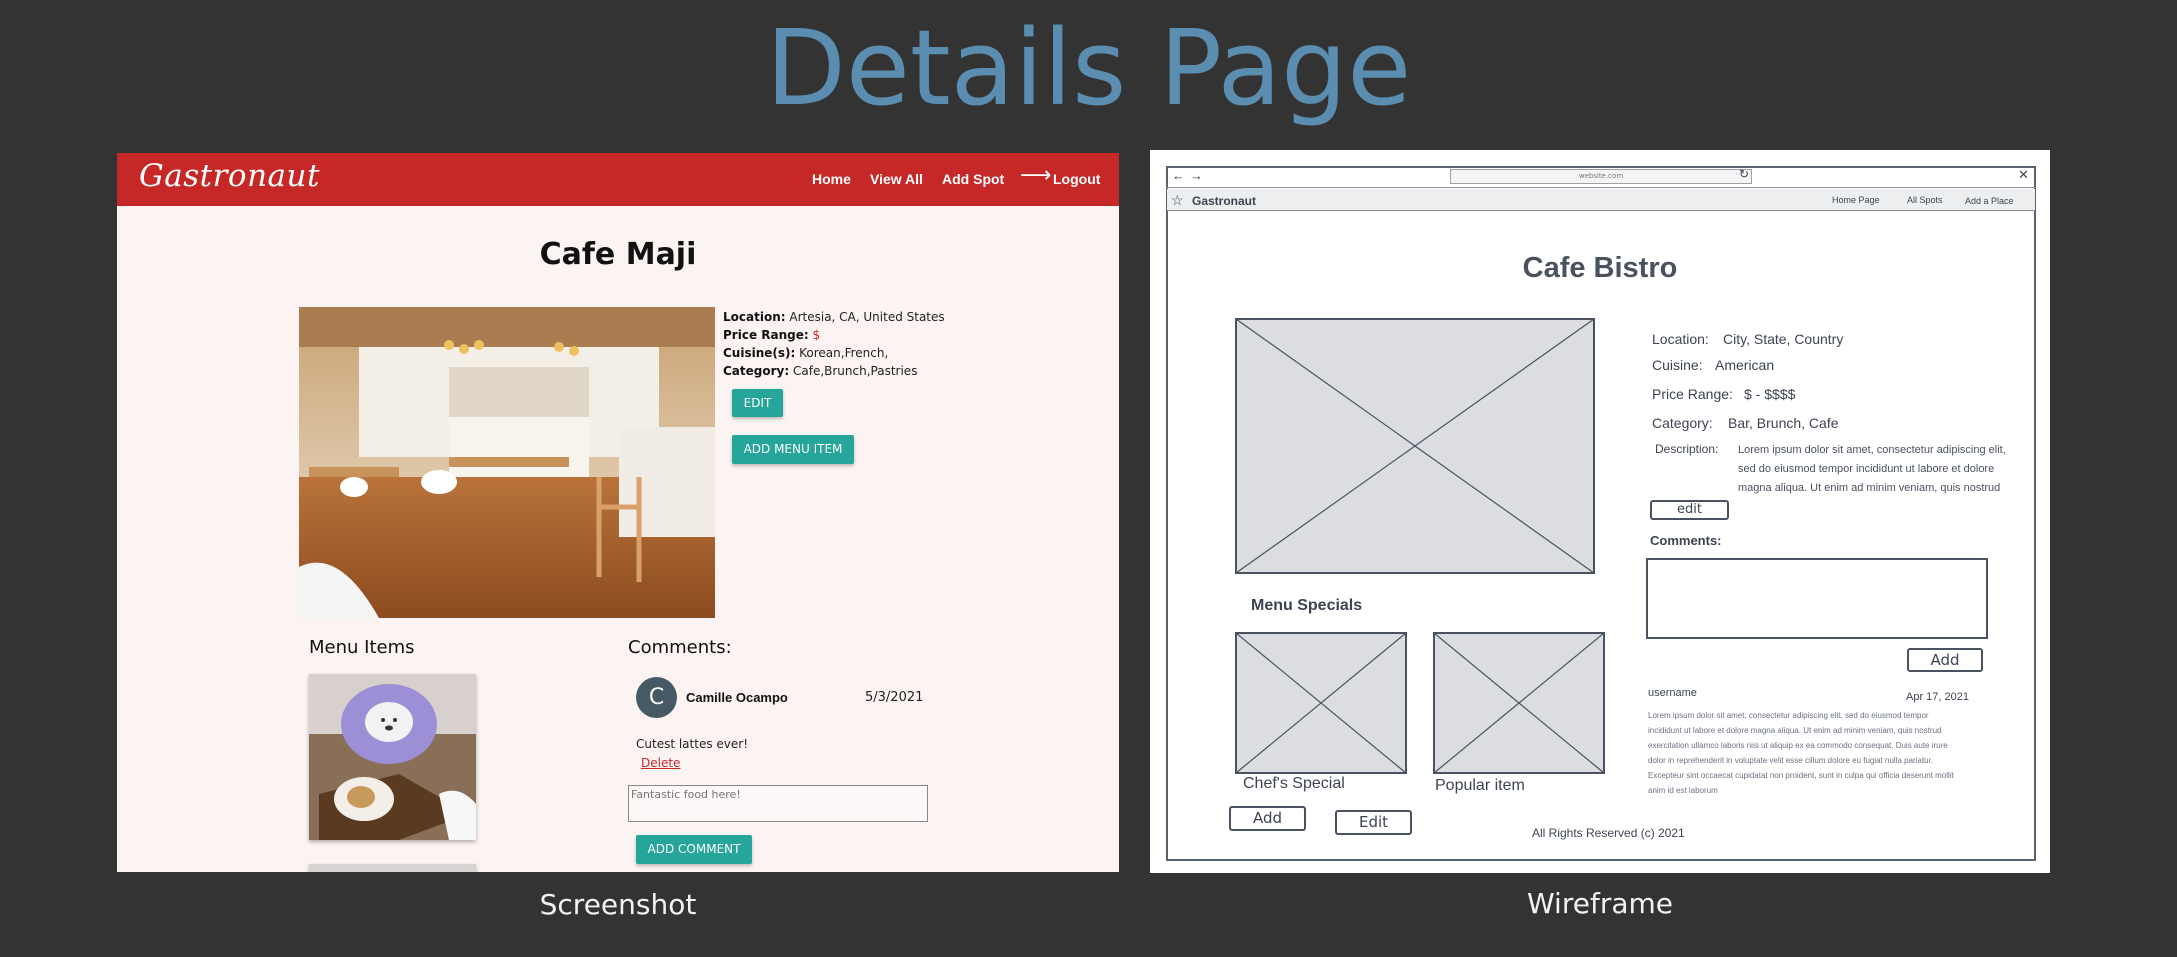 This screenshot has height=957, width=2177. Describe the element at coordinates (757, 403) in the screenshot. I see `edit-button: EDIT` at that location.